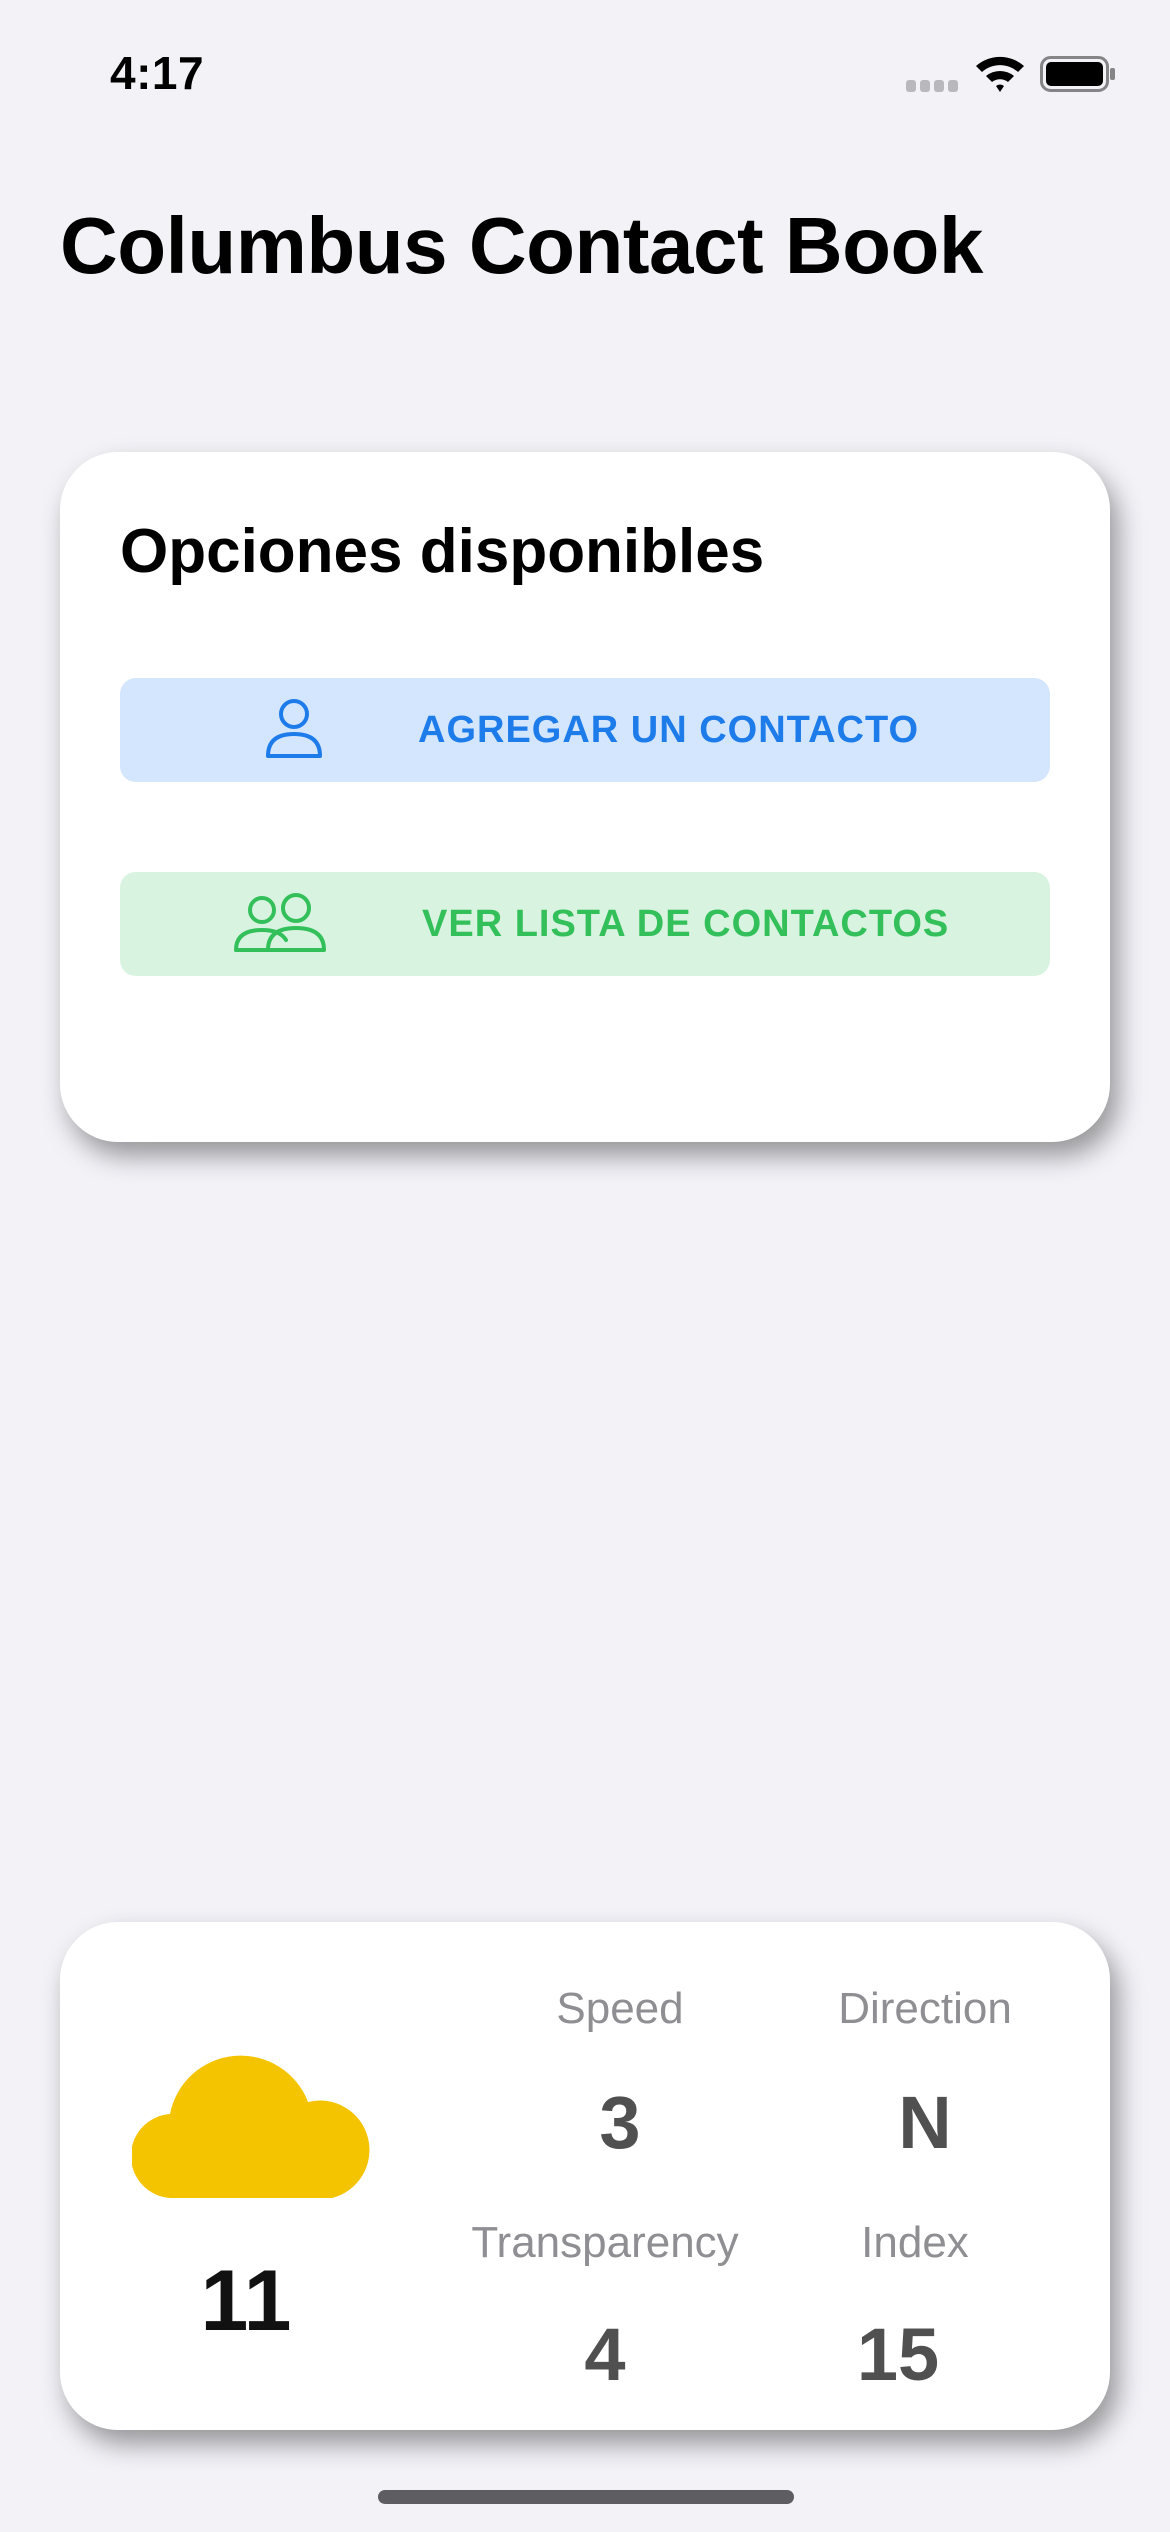  What do you see at coordinates (925, 2122) in the screenshot?
I see `direction-value: N` at bounding box center [925, 2122].